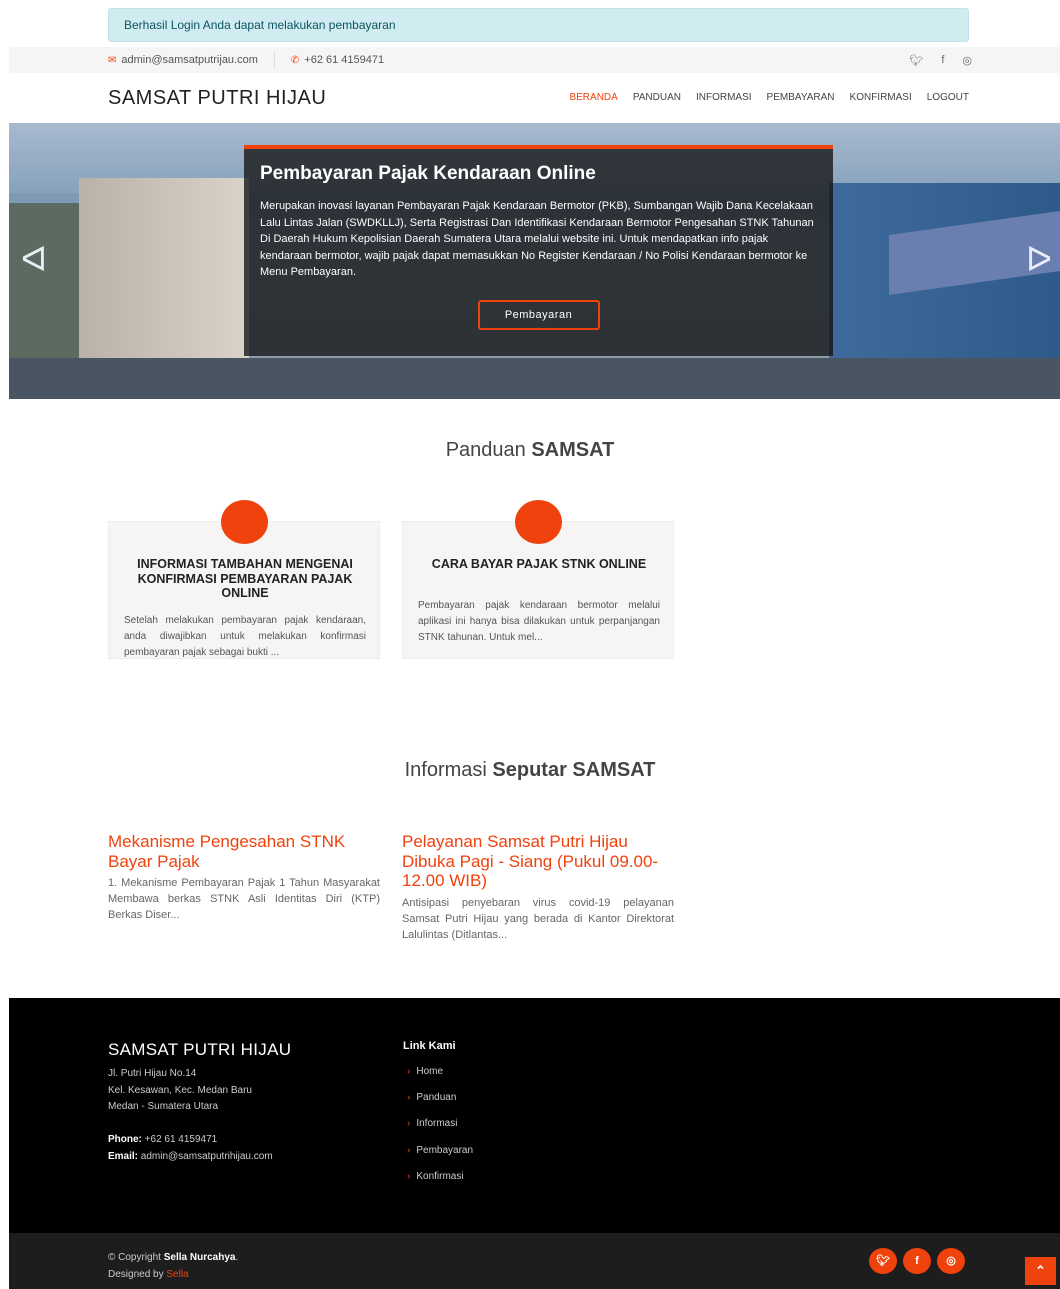 The height and width of the screenshot is (1289, 1060). Describe the element at coordinates (436, 1098) in the screenshot. I see `footer-link-label: Panduan` at that location.